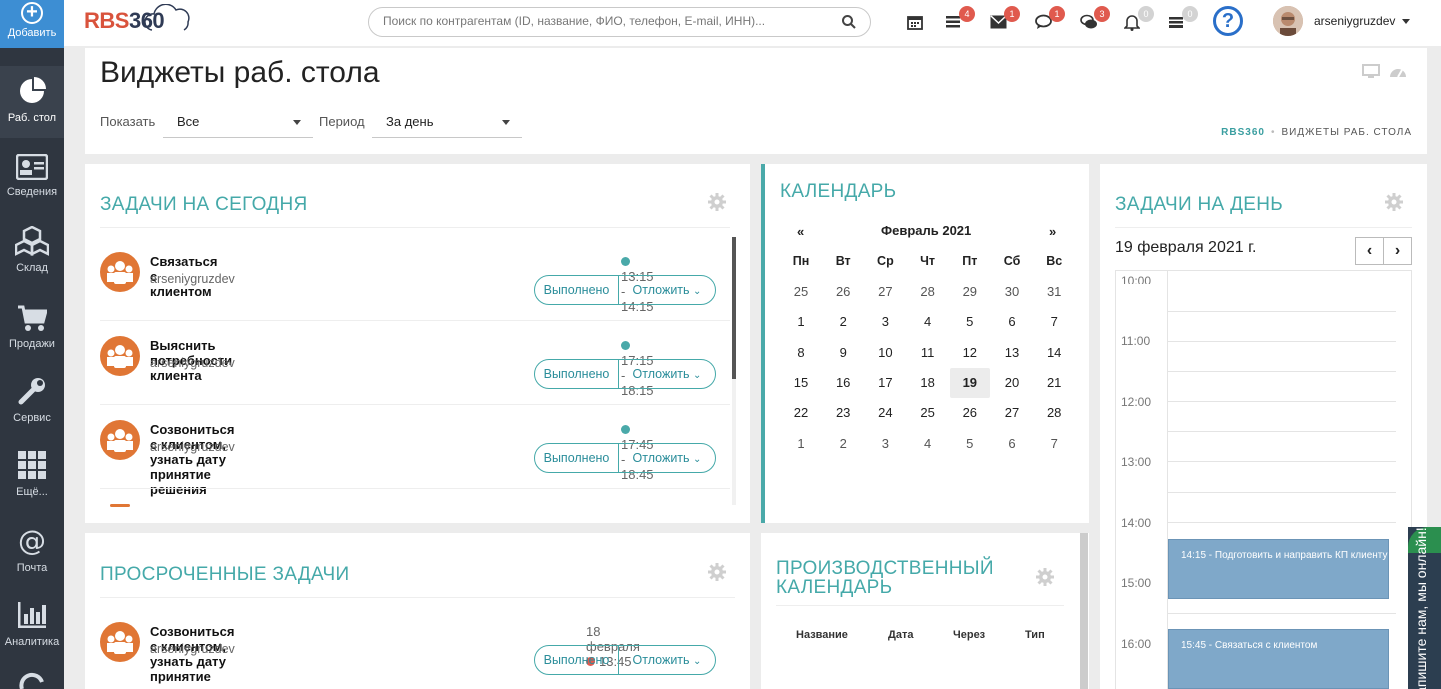  I want to click on calendar-day: 22, so click(801, 413).